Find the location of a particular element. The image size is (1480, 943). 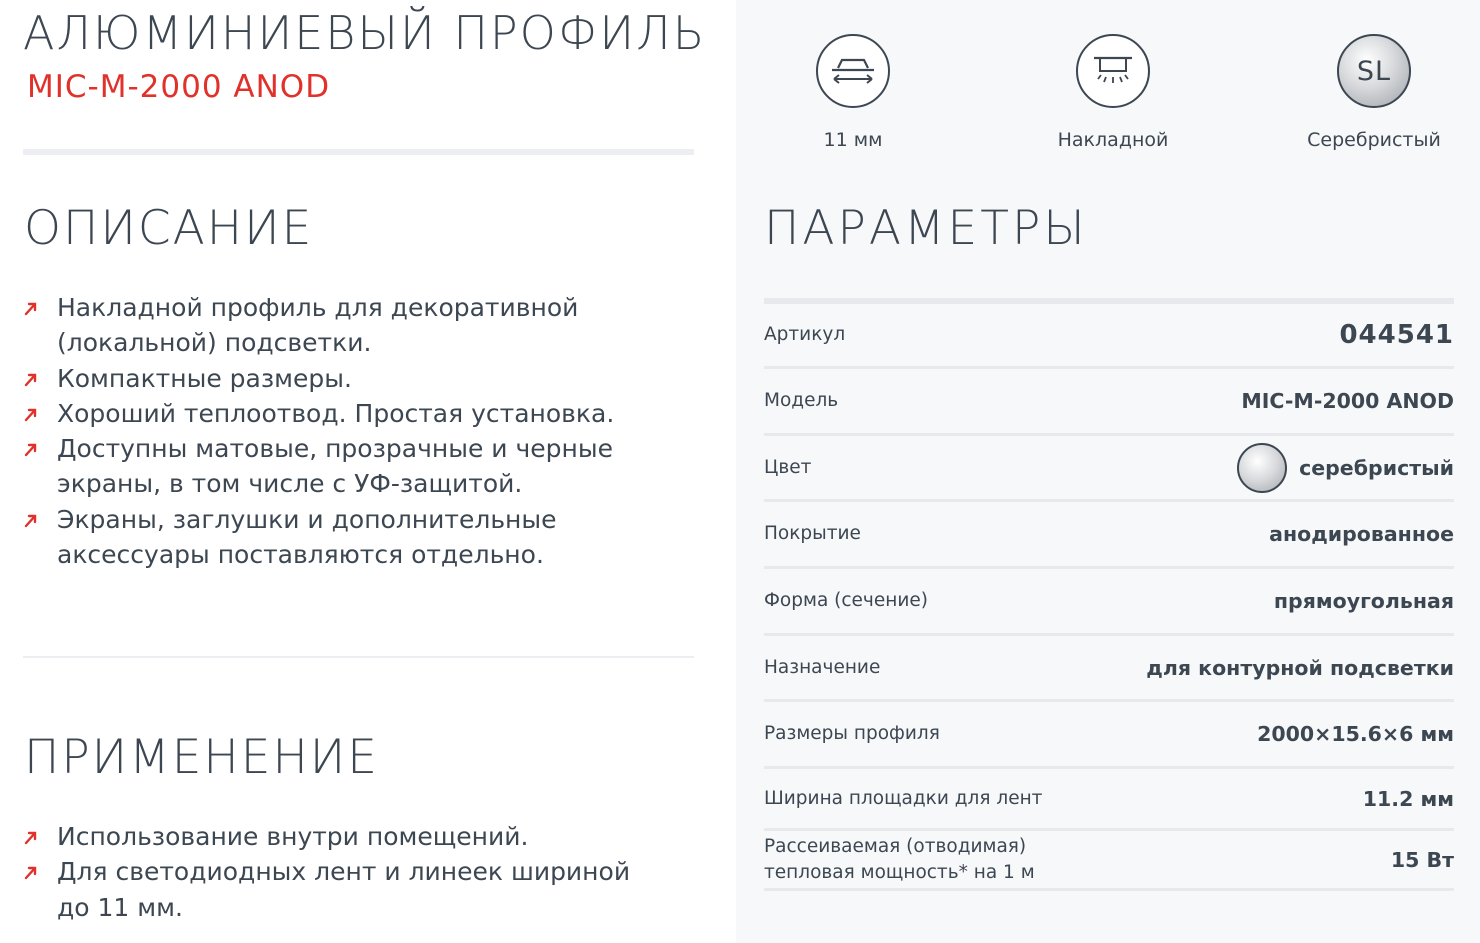

param-row: Ширина площадки для лент 11.2 мм is located at coordinates (1109, 800).